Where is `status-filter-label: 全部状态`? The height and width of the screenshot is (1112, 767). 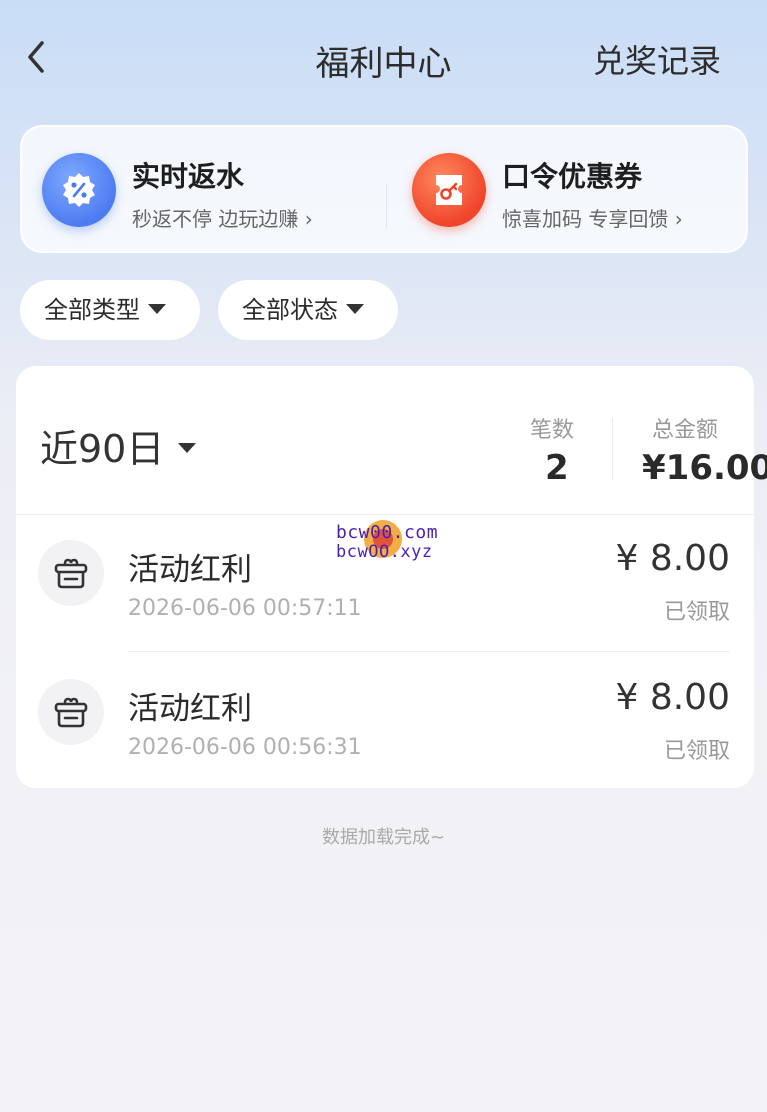 status-filter-label: 全部状态 is located at coordinates (290, 310).